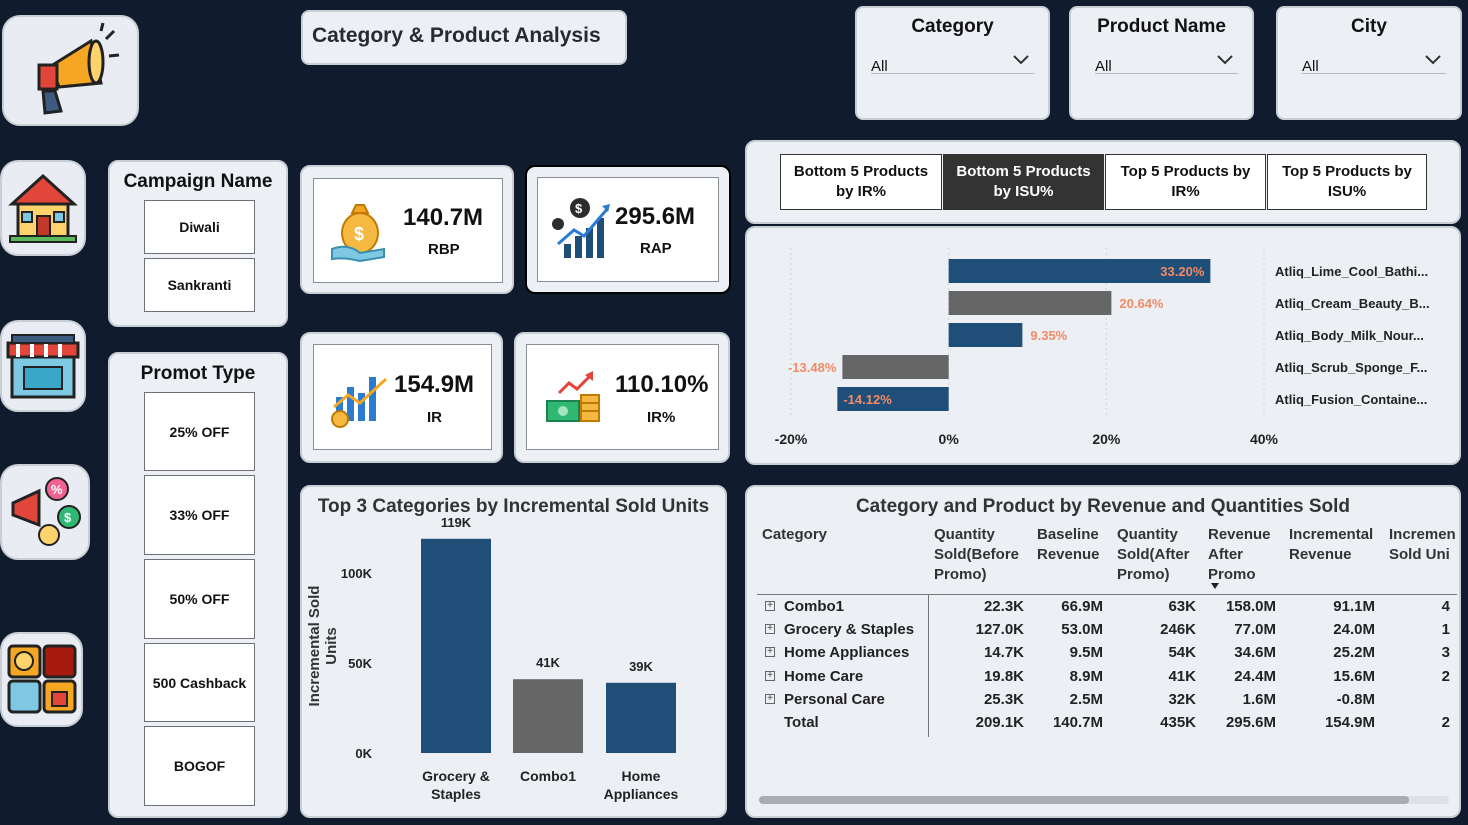  What do you see at coordinates (1250, 606) in the screenshot?
I see `matrix-cell: 158.0M` at bounding box center [1250, 606].